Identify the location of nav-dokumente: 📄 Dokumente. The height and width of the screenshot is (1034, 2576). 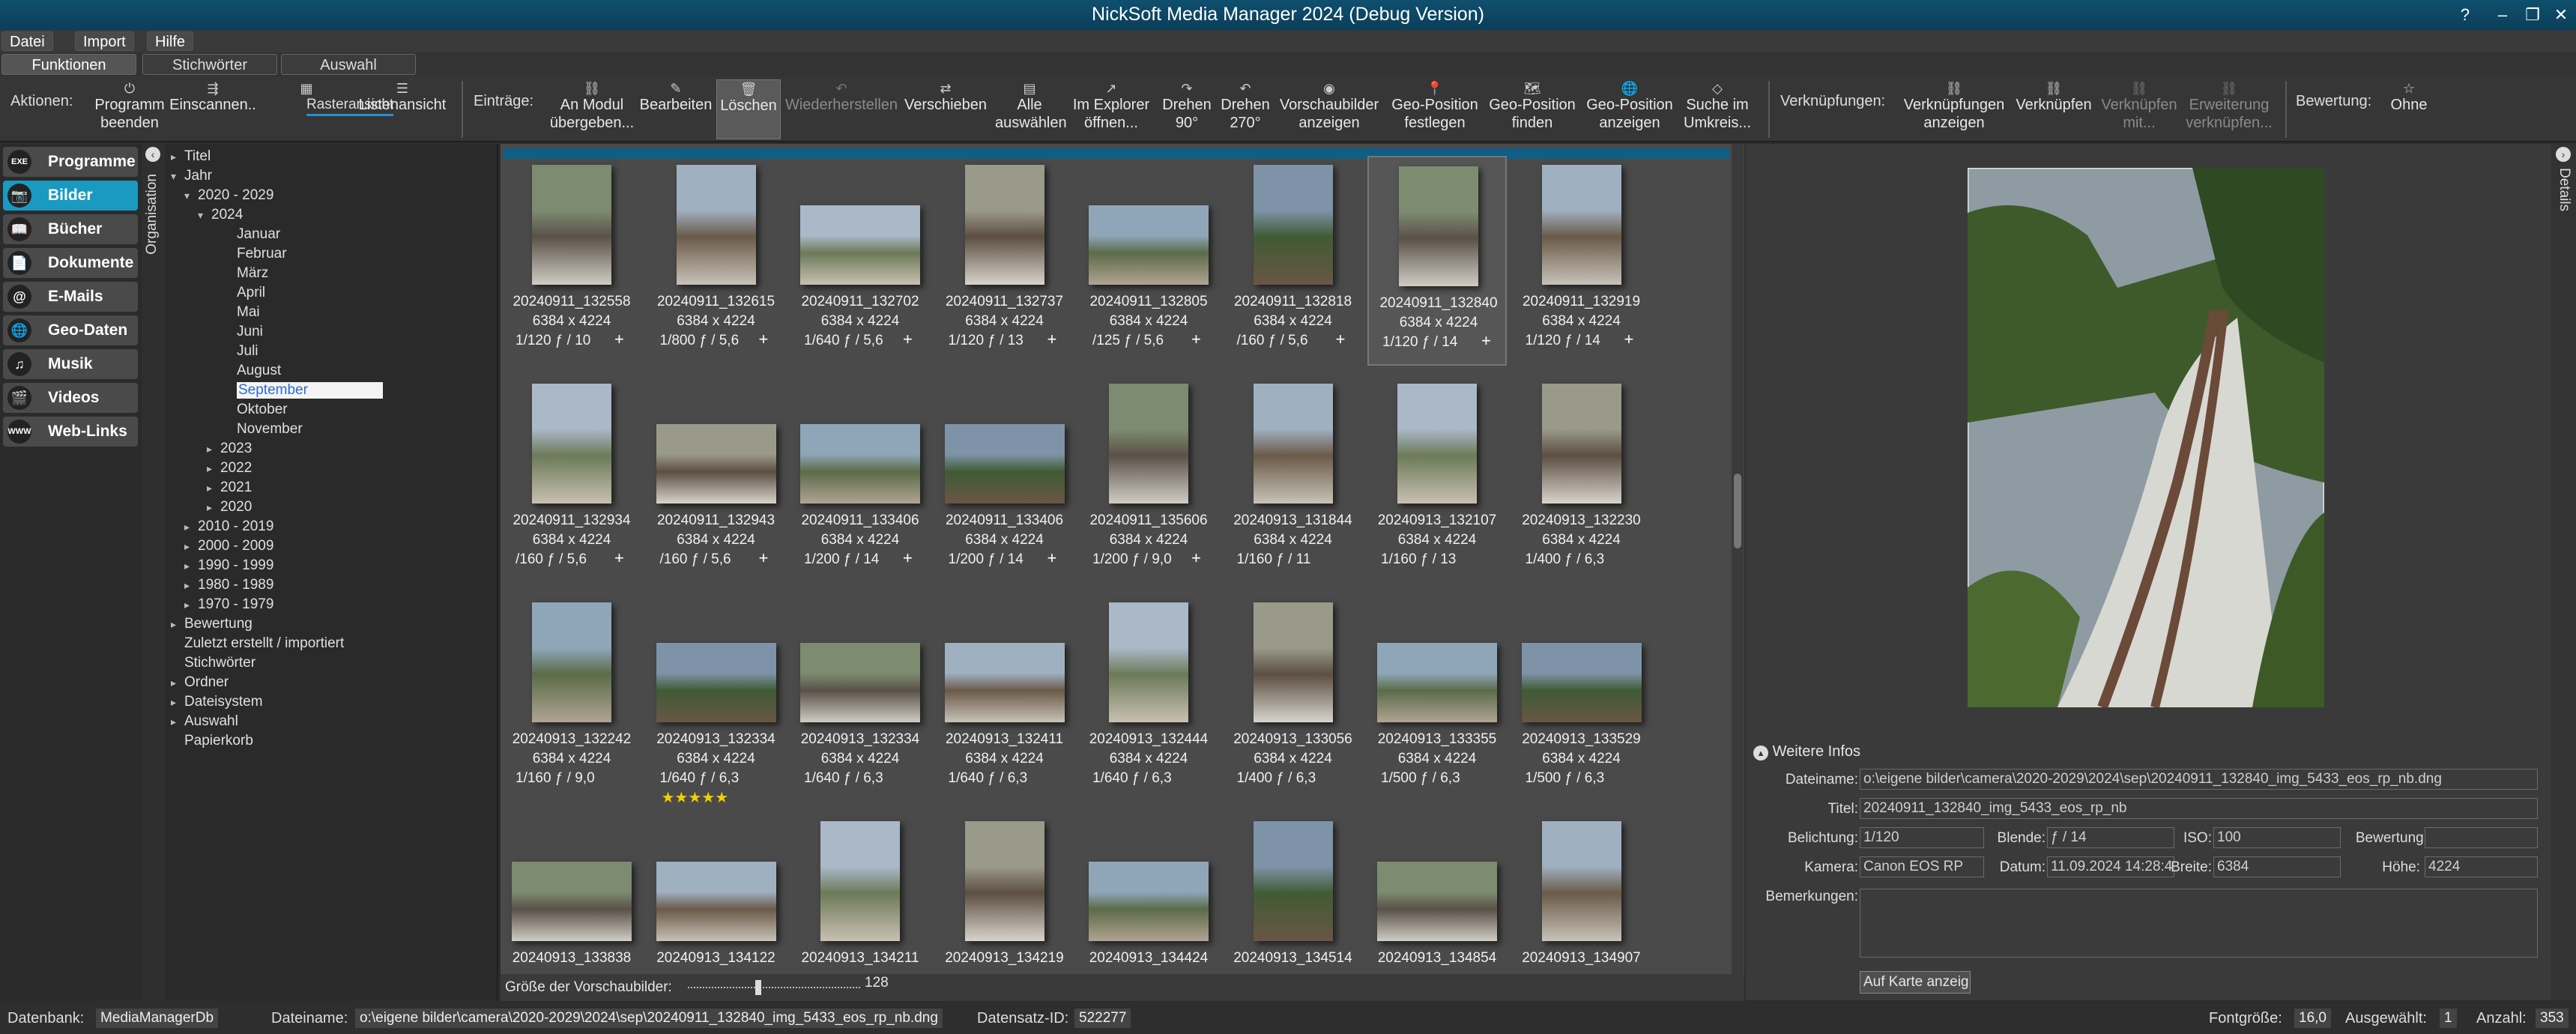
(70, 263).